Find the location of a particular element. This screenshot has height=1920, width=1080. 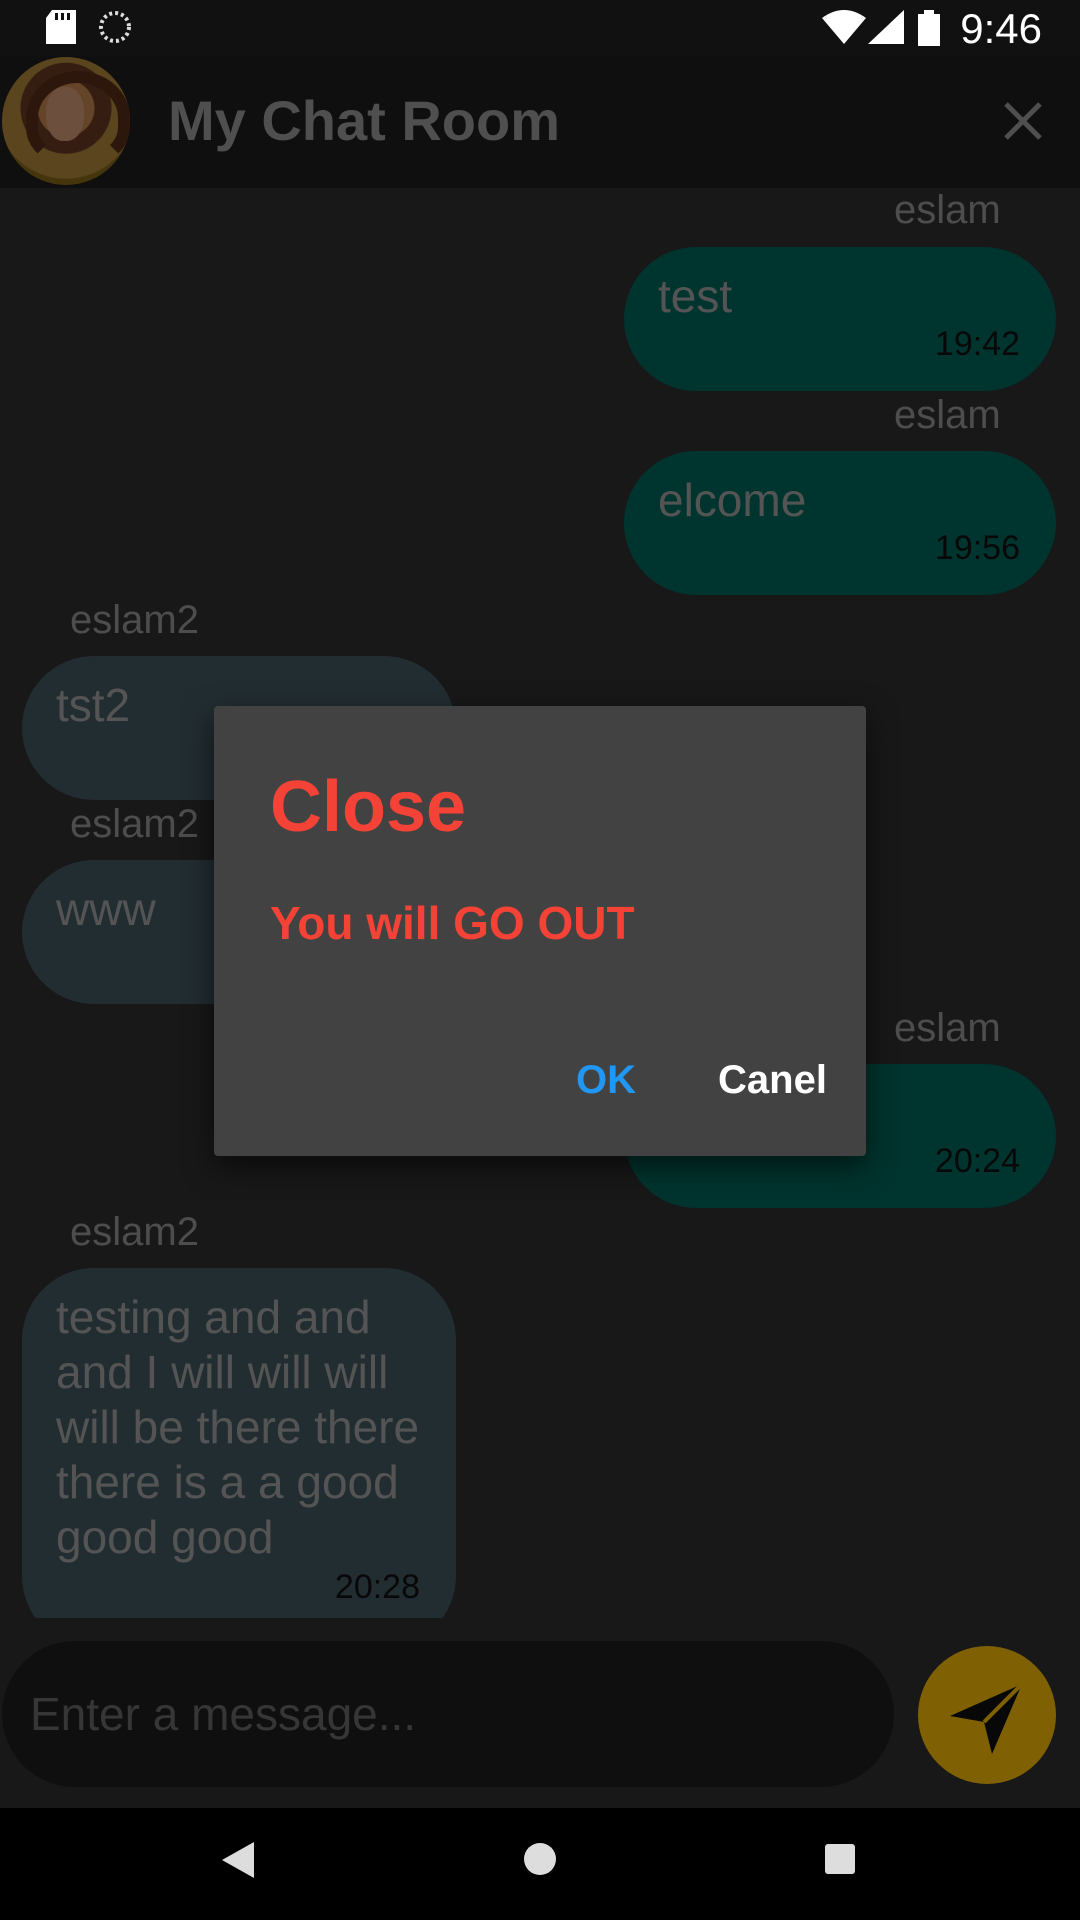

dialog-title: Close is located at coordinates (368, 807).